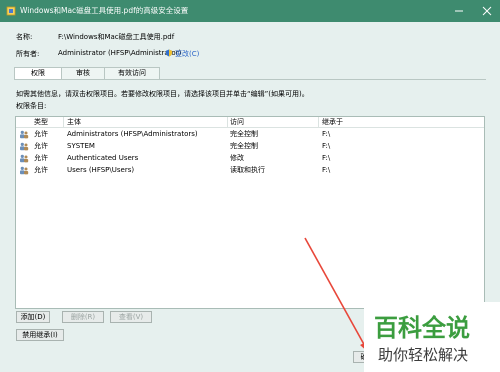  Describe the element at coordinates (24, 37) in the screenshot. I see `name-label: 名称:` at that location.